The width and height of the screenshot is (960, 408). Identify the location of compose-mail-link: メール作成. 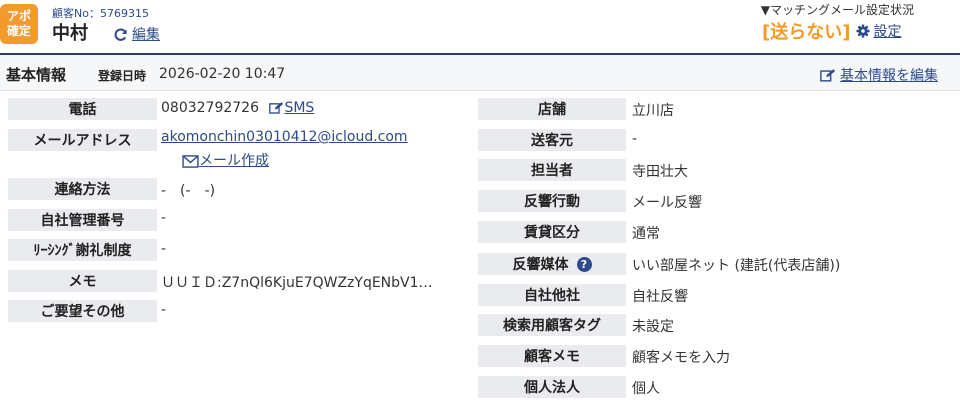
(225, 160).